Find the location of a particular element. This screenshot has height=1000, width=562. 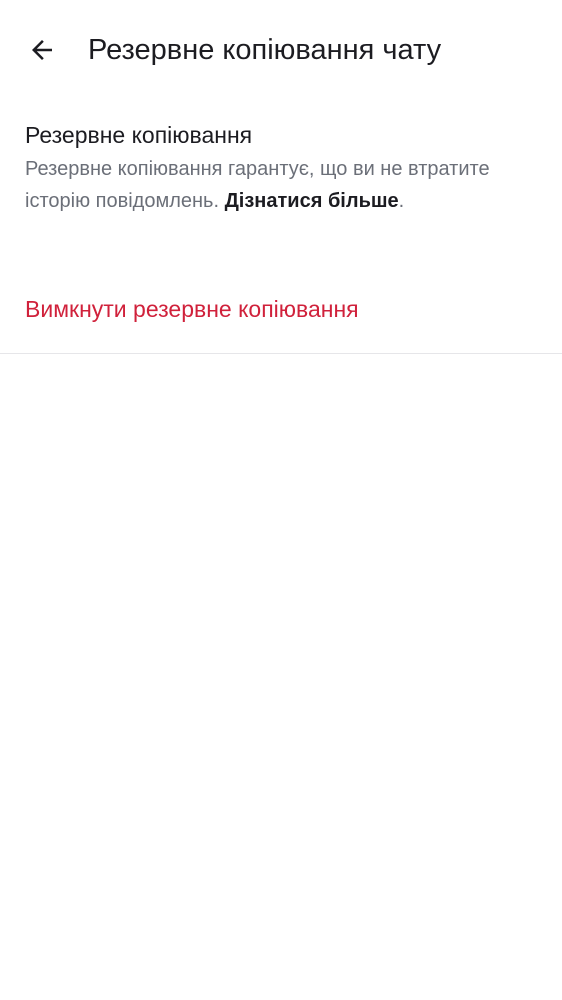

section-title: Резервне копіювання is located at coordinates (139, 135).